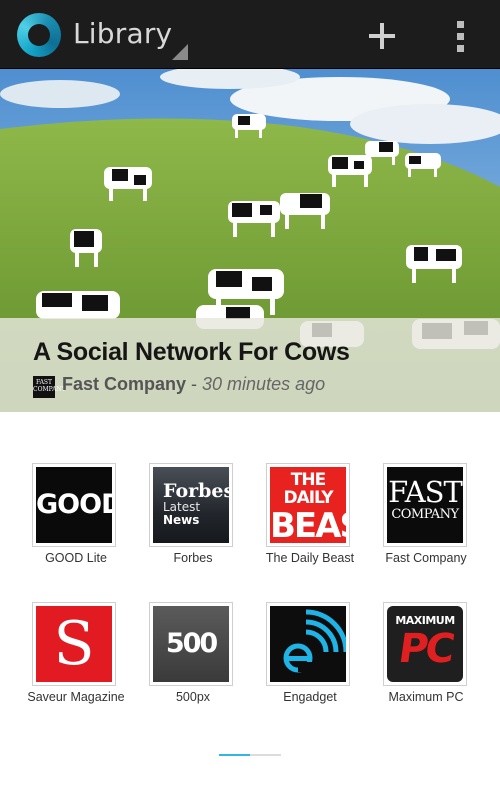 The image size is (500, 790). I want to click on overflow-menu-icon, so click(460, 36).